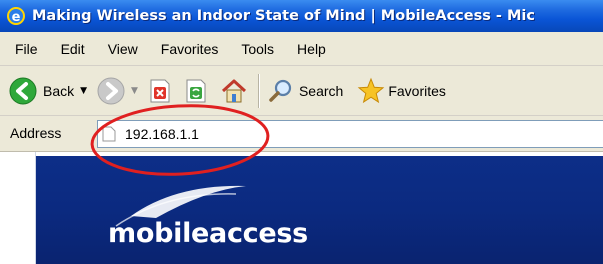  What do you see at coordinates (208, 233) in the screenshot?
I see `mobileaccess-logo: mobileaccess` at bounding box center [208, 233].